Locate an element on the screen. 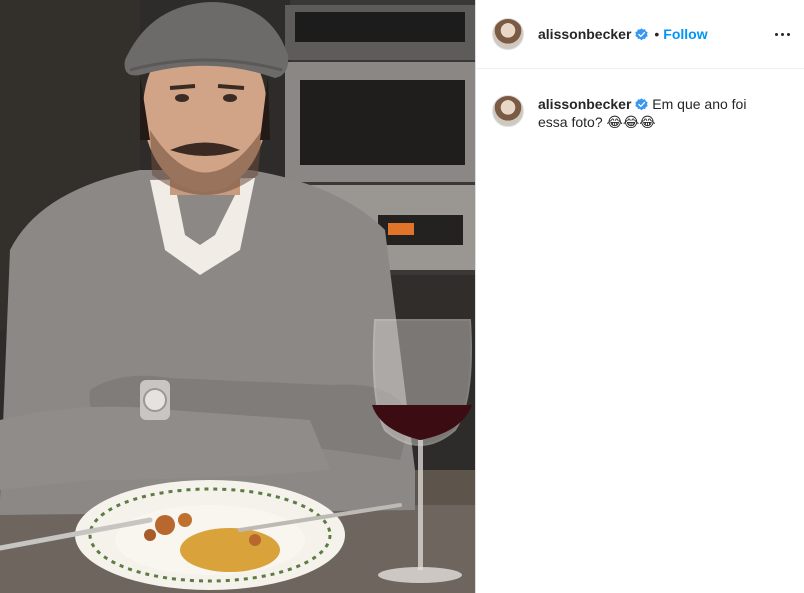  author-username: alissonbecker is located at coordinates (584, 34).